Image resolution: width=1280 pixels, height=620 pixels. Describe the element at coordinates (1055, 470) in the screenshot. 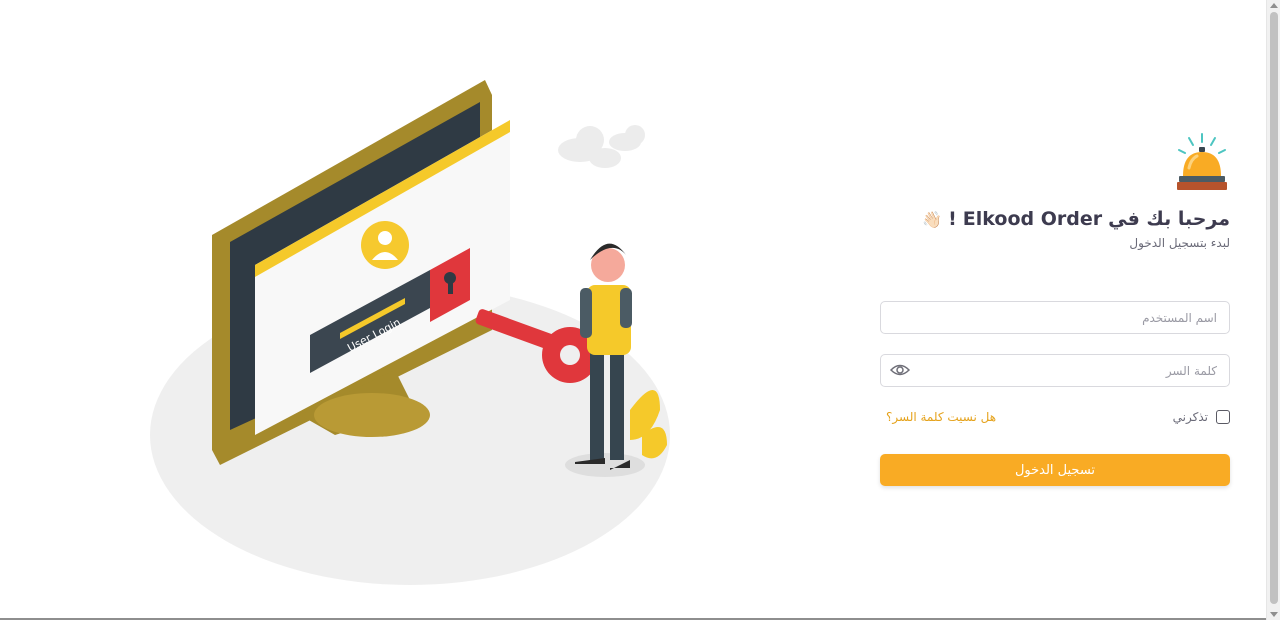

I see `login-button: تسجيل الدخول` at that location.